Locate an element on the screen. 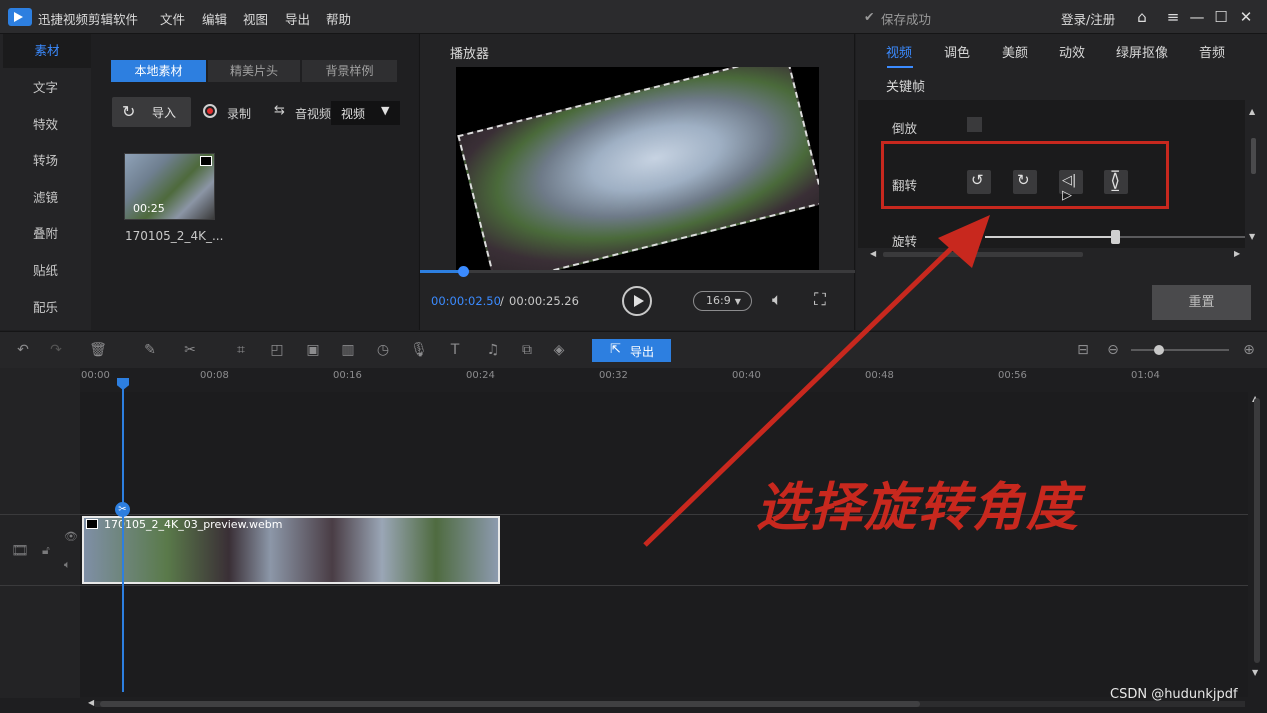  play-button is located at coordinates (637, 301).